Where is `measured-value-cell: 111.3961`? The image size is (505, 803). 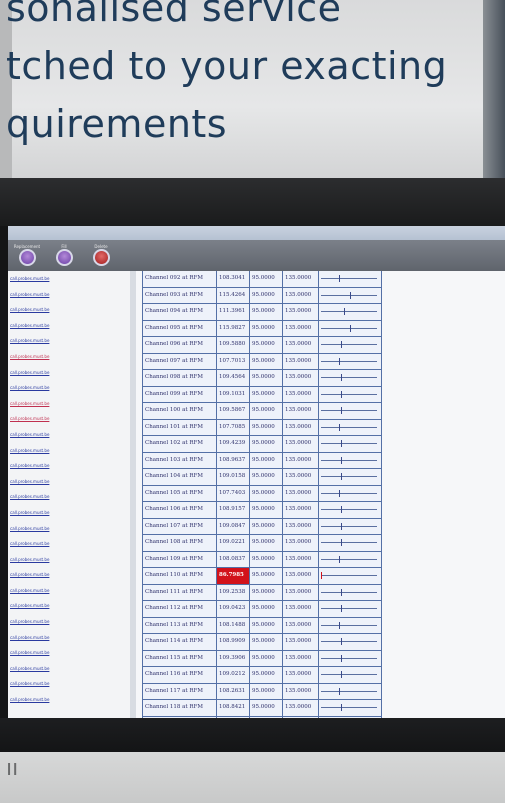
measured-value-cell: 111.3961 is located at coordinates (233, 312).